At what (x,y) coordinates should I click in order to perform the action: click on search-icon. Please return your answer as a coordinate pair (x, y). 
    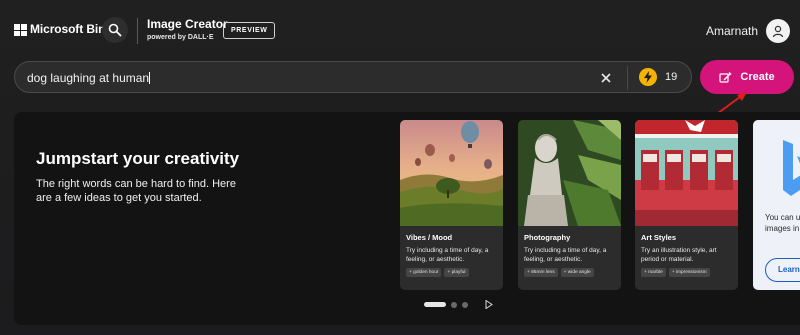
    Looking at the image, I should click on (115, 30).